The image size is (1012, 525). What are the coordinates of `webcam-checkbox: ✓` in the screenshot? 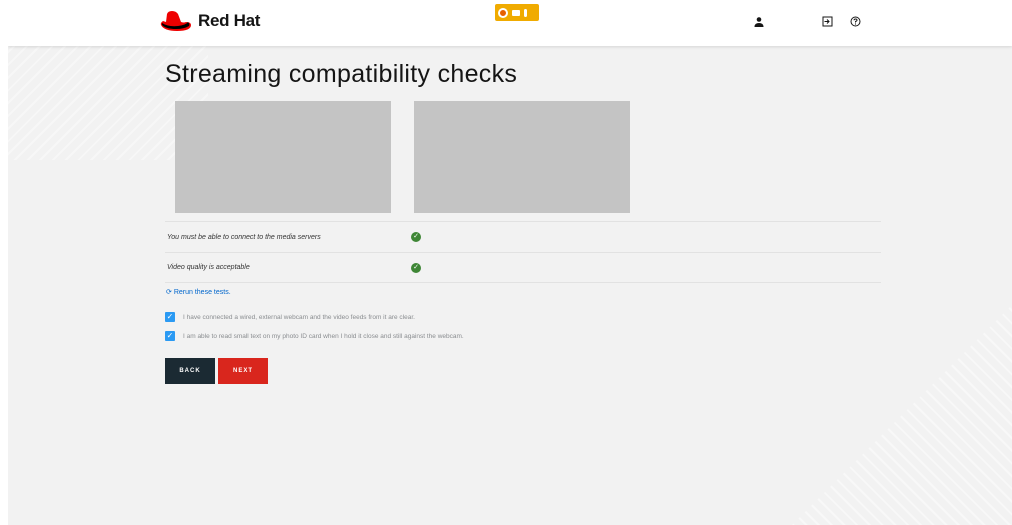 It's located at (170, 317).